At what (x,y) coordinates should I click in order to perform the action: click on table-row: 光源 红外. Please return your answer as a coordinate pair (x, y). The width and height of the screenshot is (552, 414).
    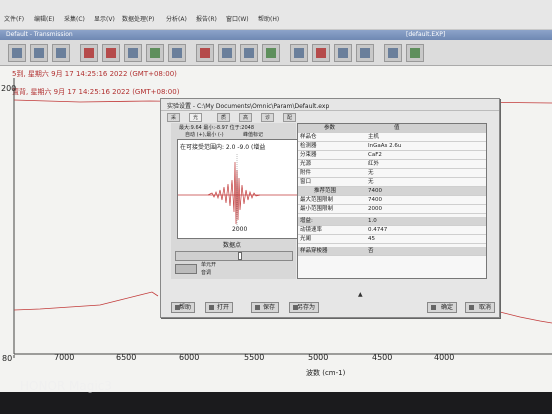
    Looking at the image, I should click on (392, 164).